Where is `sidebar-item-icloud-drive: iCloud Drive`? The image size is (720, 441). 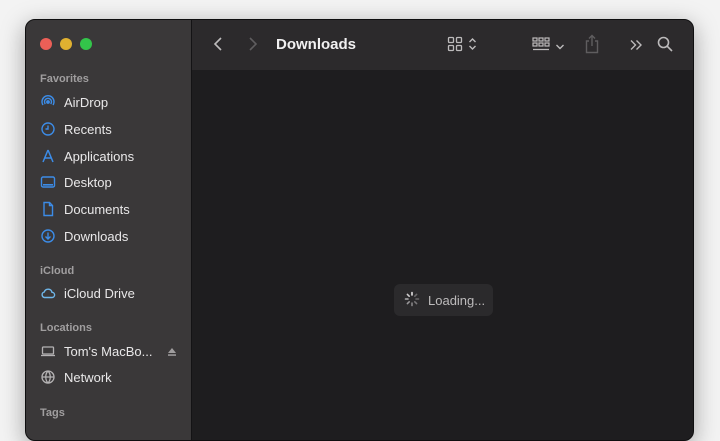
sidebar-item-icloud-drive: iCloud Drive is located at coordinates (112, 293).